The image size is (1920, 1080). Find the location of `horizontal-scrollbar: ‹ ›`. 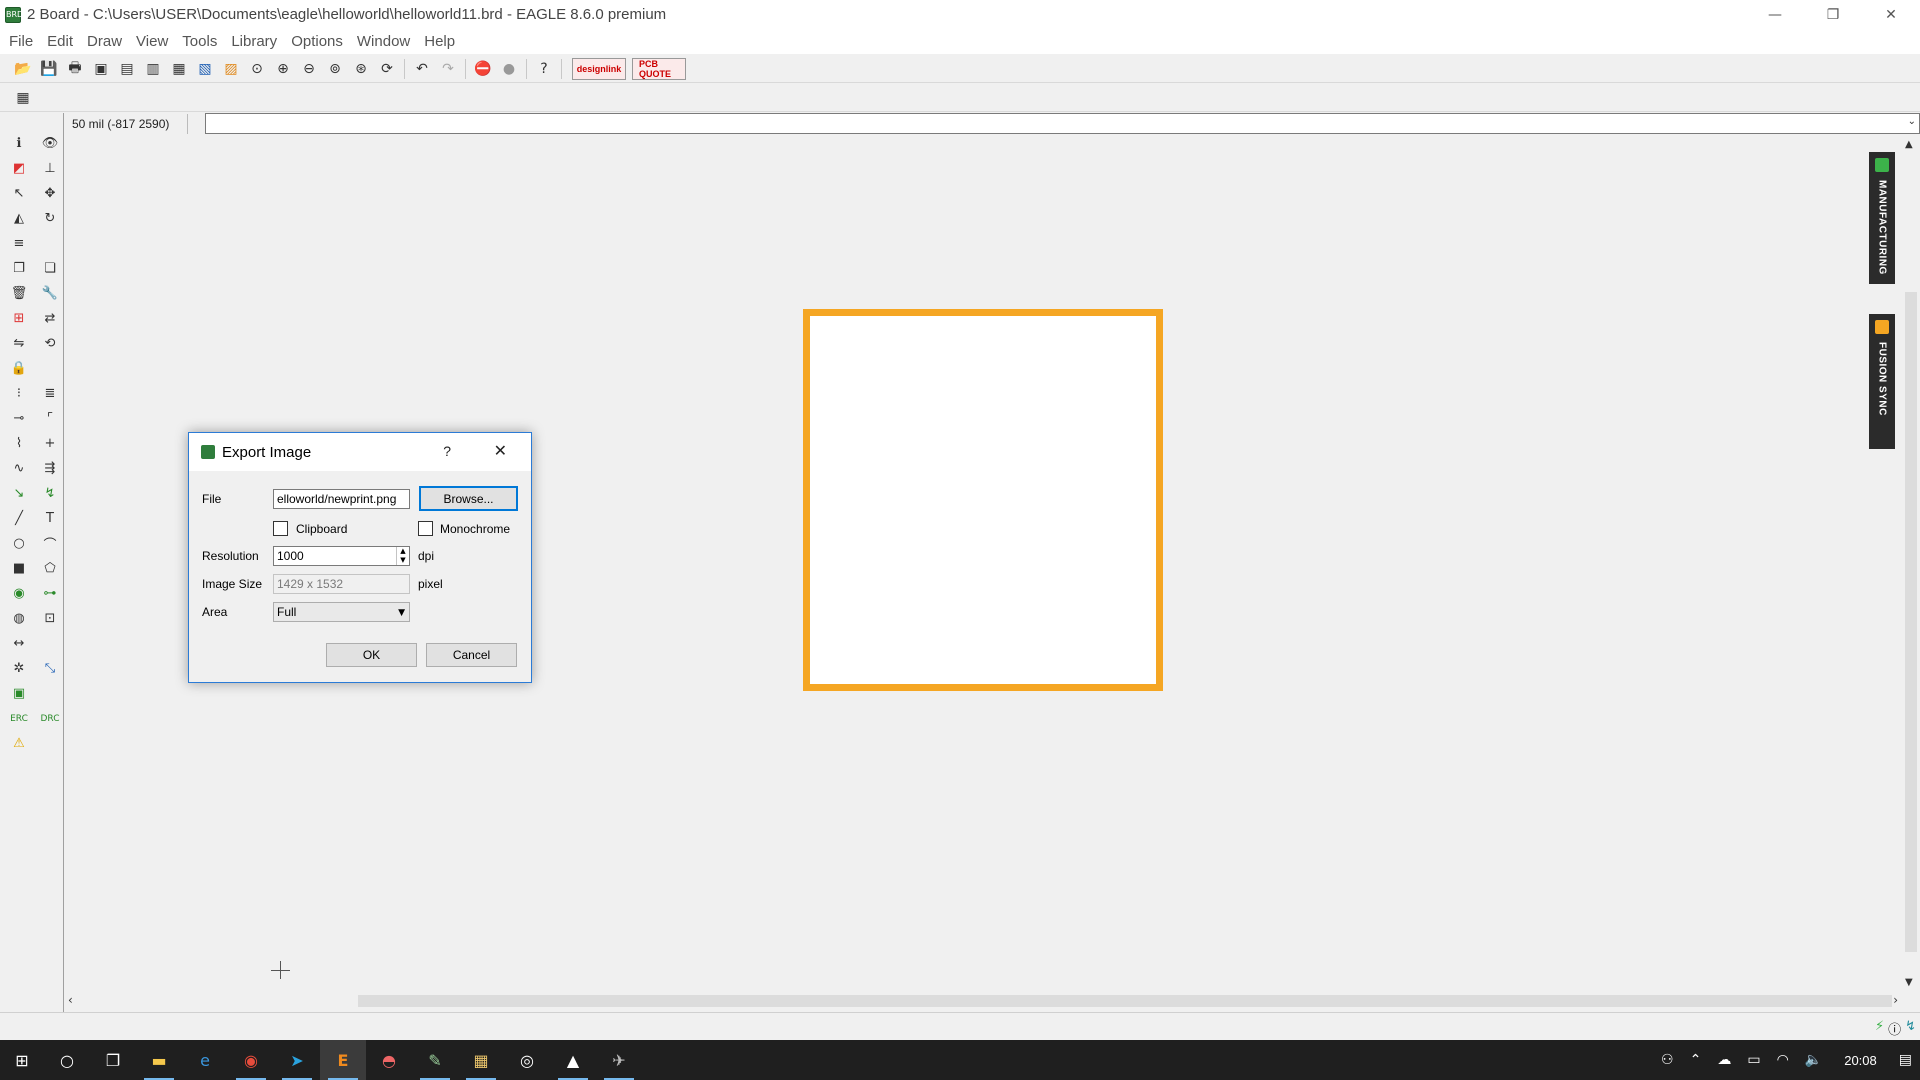

horizontal-scrollbar: ‹ › is located at coordinates (983, 1001).